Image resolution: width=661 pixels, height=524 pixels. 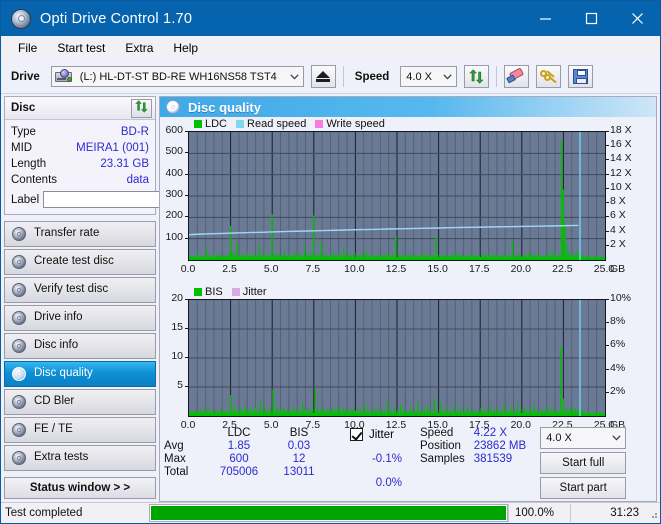 I want to click on refresh-button, so click(x=477, y=76).